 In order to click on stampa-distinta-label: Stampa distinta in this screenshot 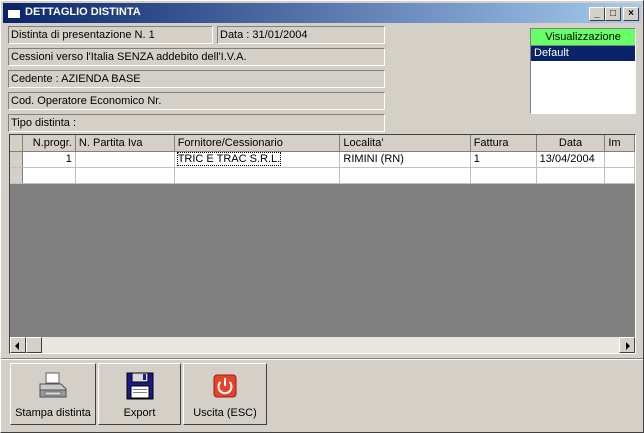, I will do `click(53, 413)`.